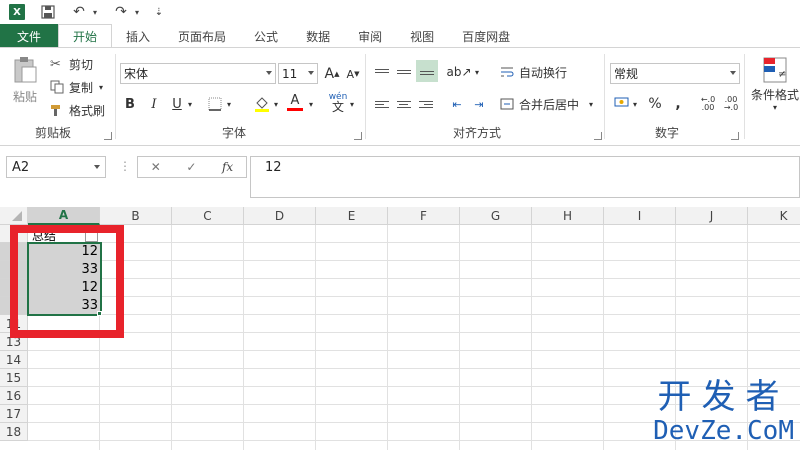 This screenshot has width=800, height=450. Describe the element at coordinates (77, 110) in the screenshot. I see `format-painter-button: 格式刷` at that location.